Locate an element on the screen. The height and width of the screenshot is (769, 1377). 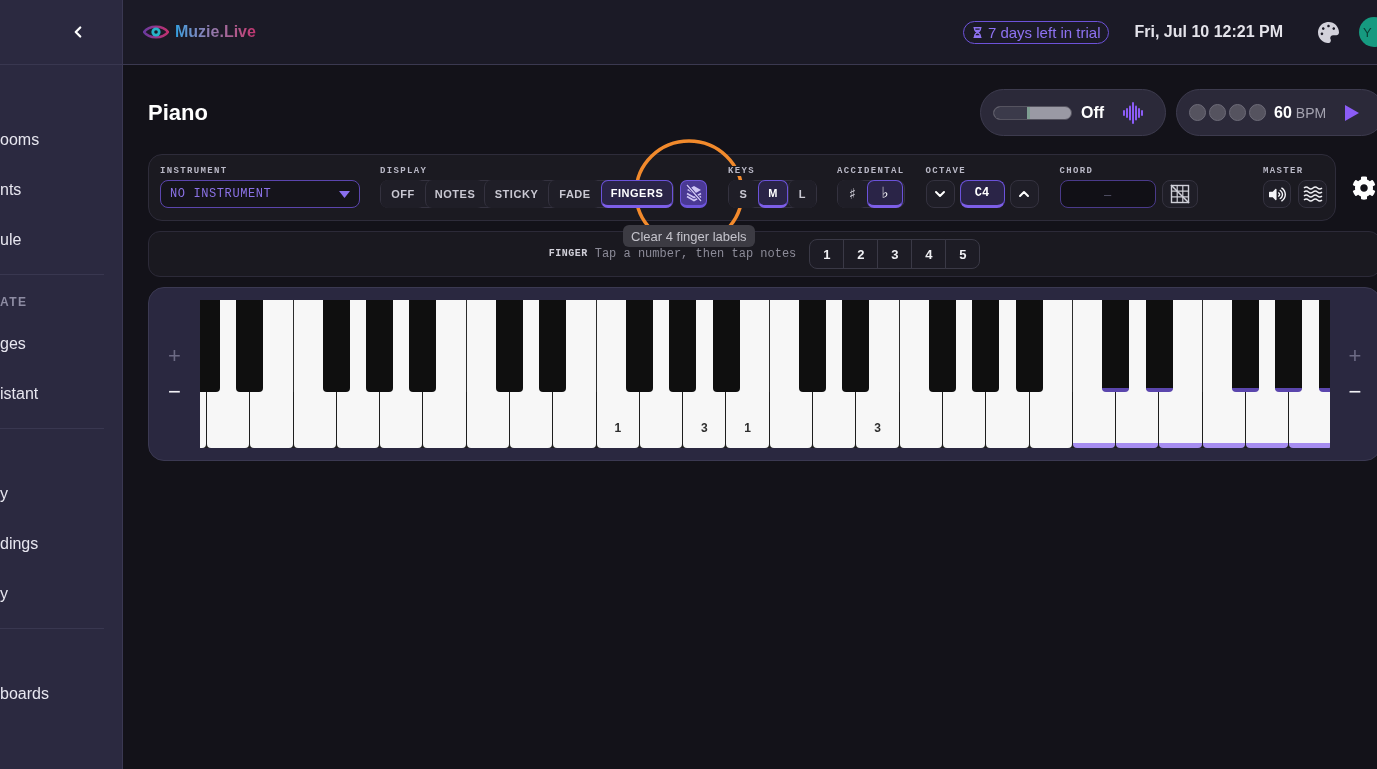
chord-field: – is located at coordinates (1107, 194).